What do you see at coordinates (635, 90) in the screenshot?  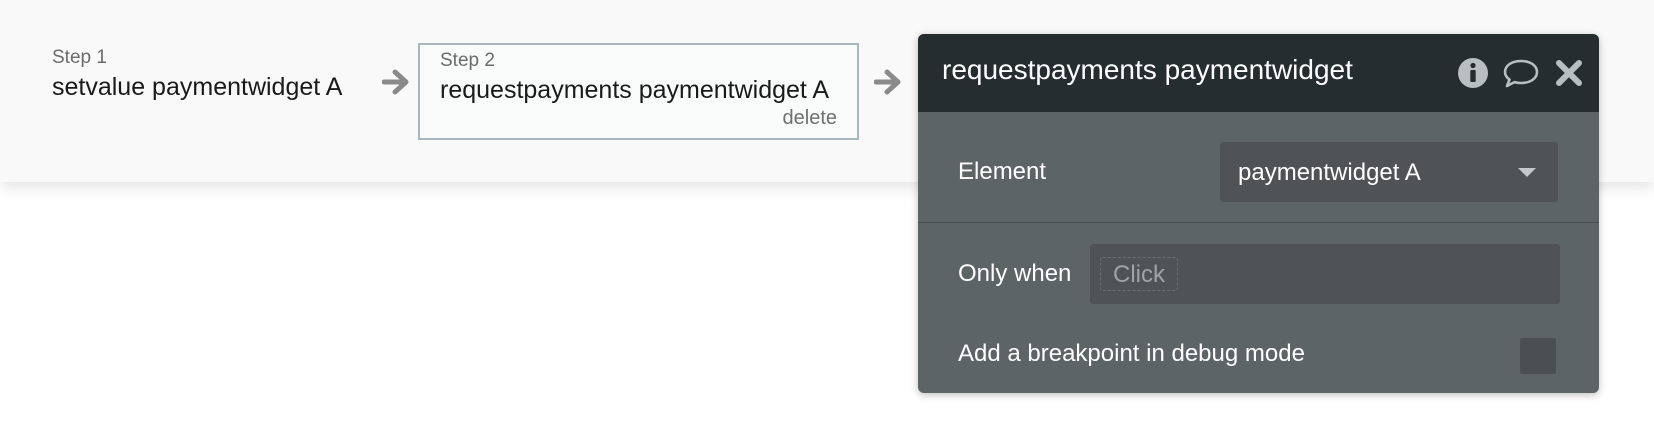 I see `step-action-name: requestpayments paymentwidget A` at bounding box center [635, 90].